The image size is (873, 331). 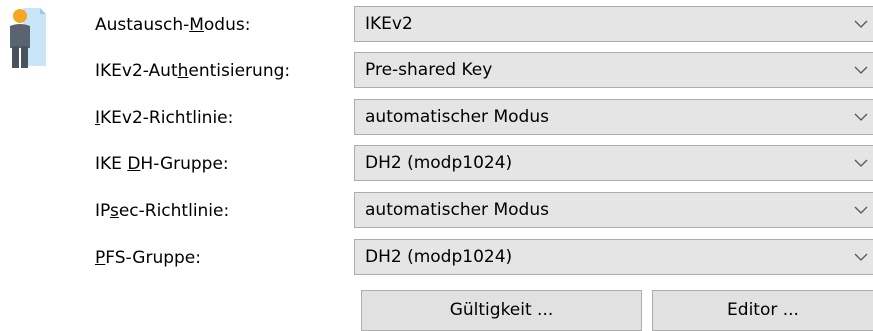 What do you see at coordinates (613, 163) in the screenshot?
I see `ike-dh-group-select: DH2 (modp1024)` at bounding box center [613, 163].